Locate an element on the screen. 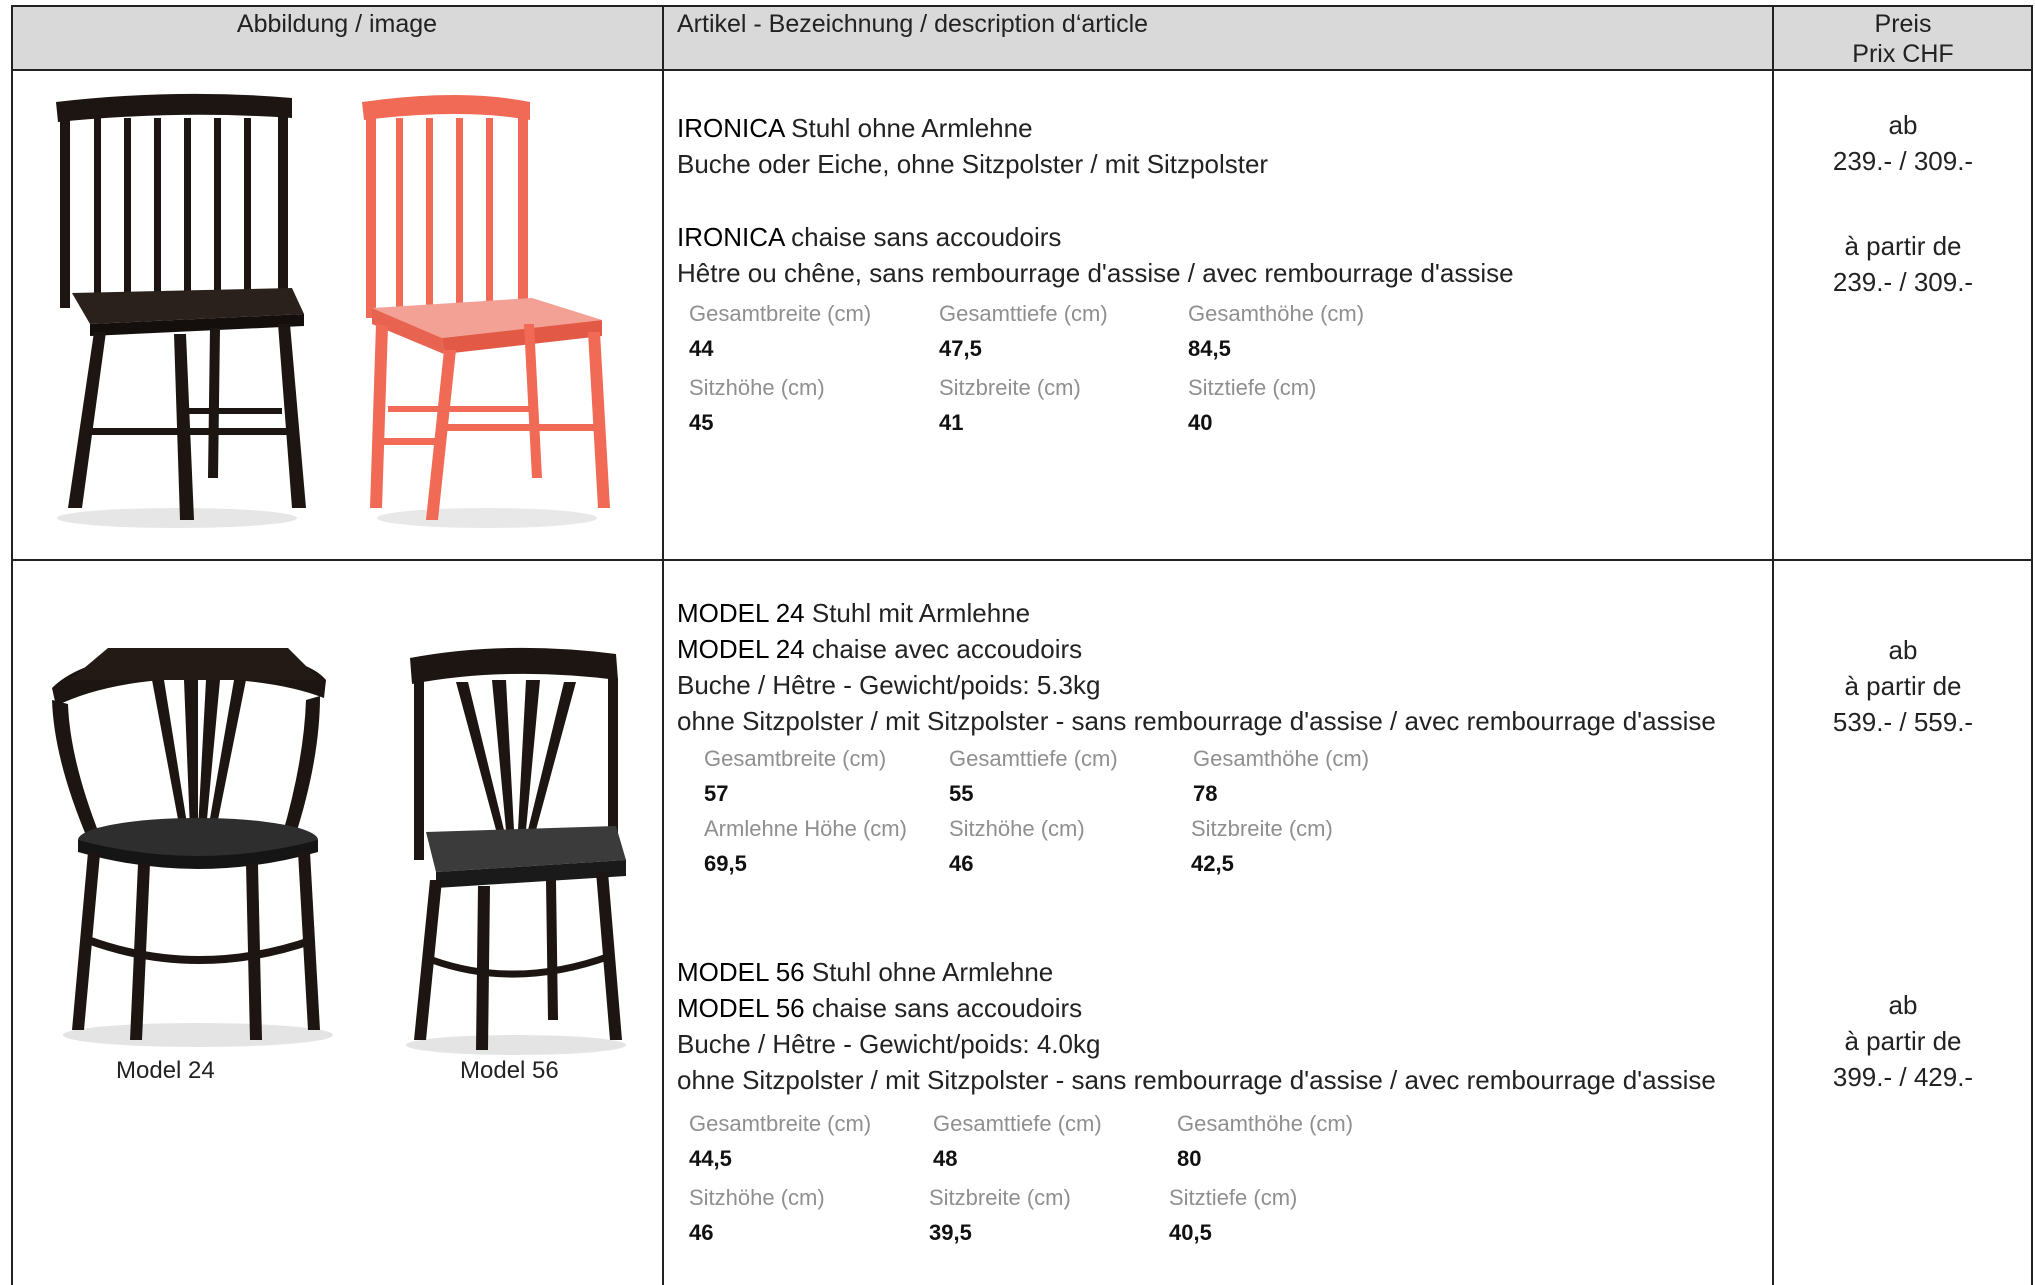 The image size is (2035, 1285). ironica-dim-value: 40 is located at coordinates (1200, 422).